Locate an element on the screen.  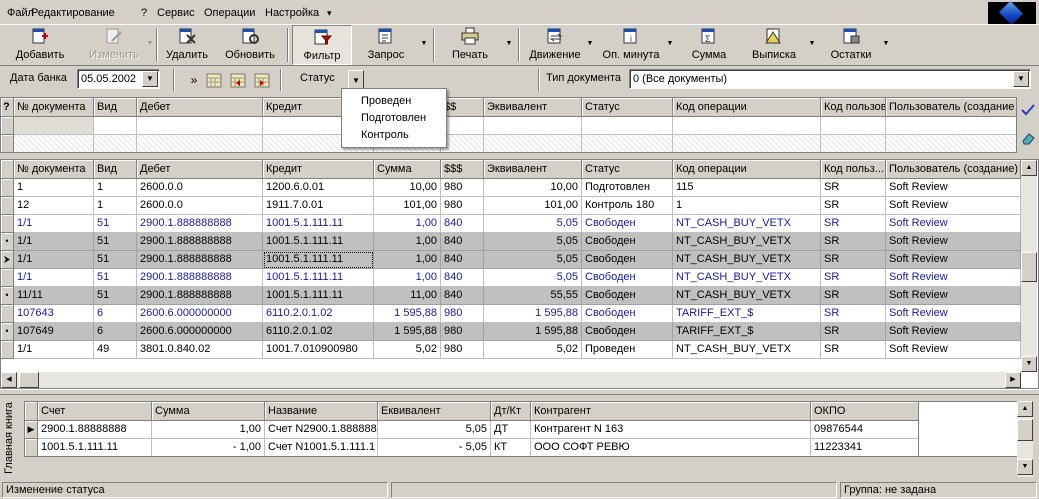
doc-type-combo: 0 (Все документы) ▼ is located at coordinates (830, 79).